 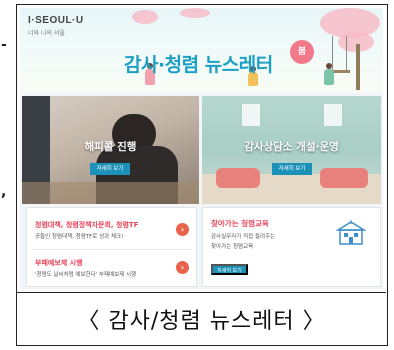 I want to click on list-divider, so click(x=112, y=249).